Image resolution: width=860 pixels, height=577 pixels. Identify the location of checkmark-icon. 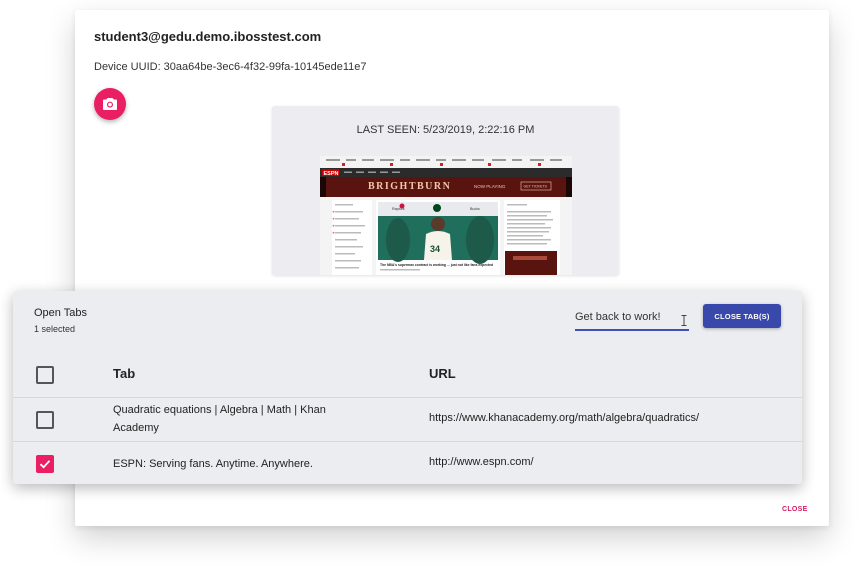
(45, 464).